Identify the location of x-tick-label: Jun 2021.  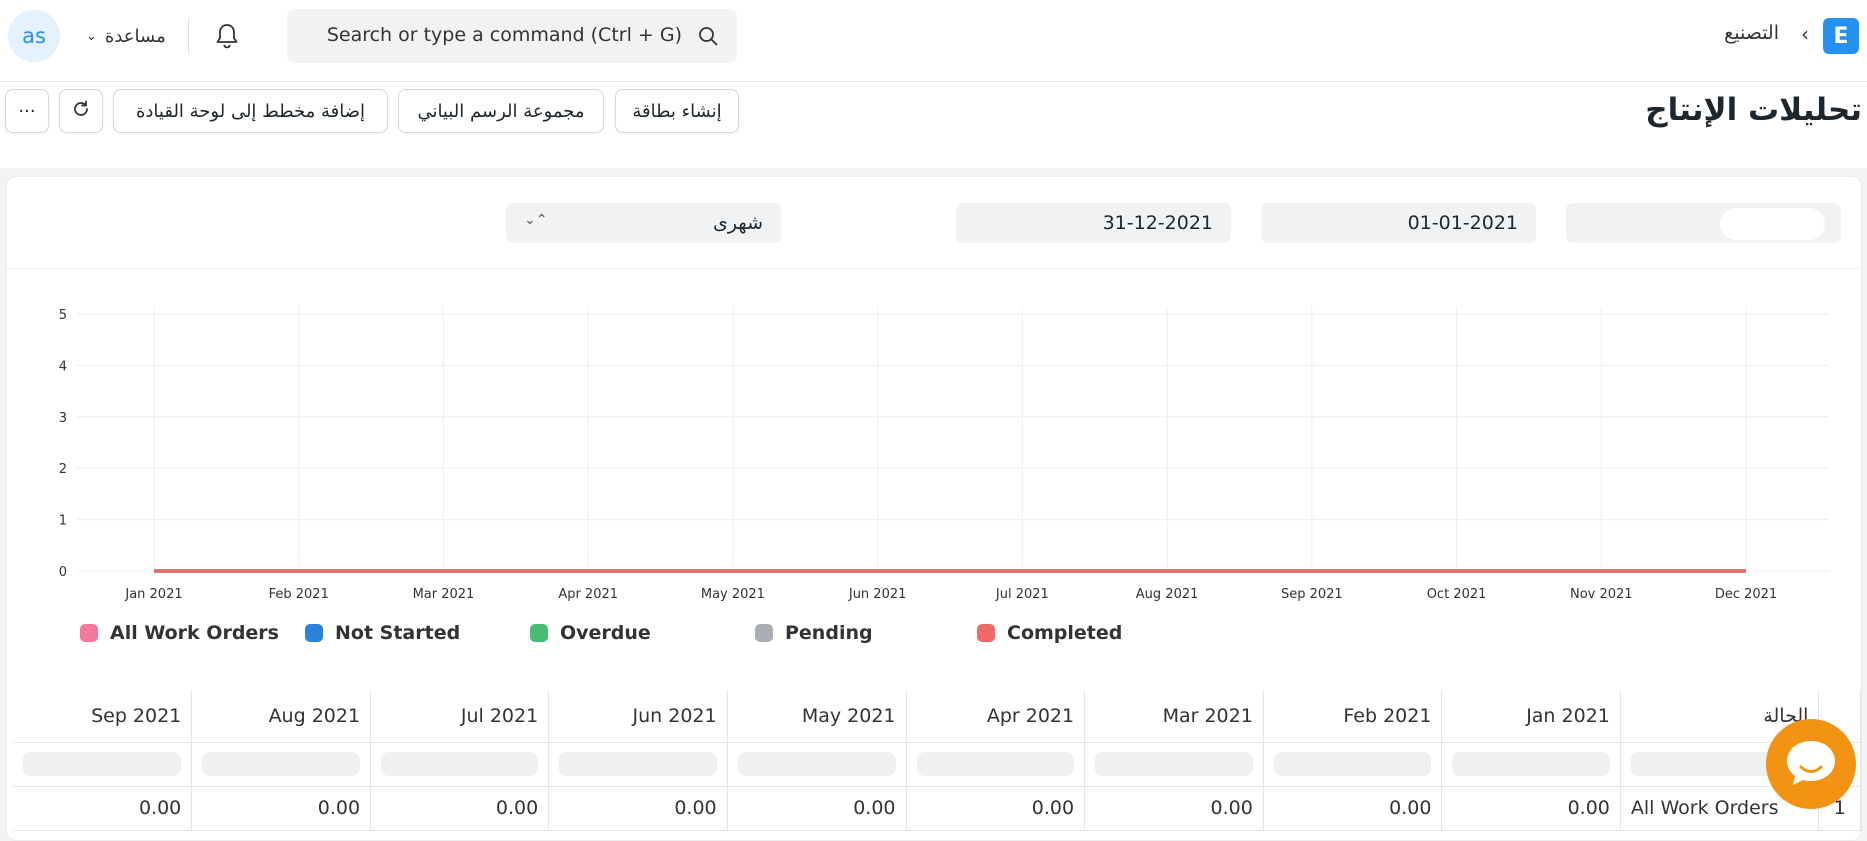
(877, 594).